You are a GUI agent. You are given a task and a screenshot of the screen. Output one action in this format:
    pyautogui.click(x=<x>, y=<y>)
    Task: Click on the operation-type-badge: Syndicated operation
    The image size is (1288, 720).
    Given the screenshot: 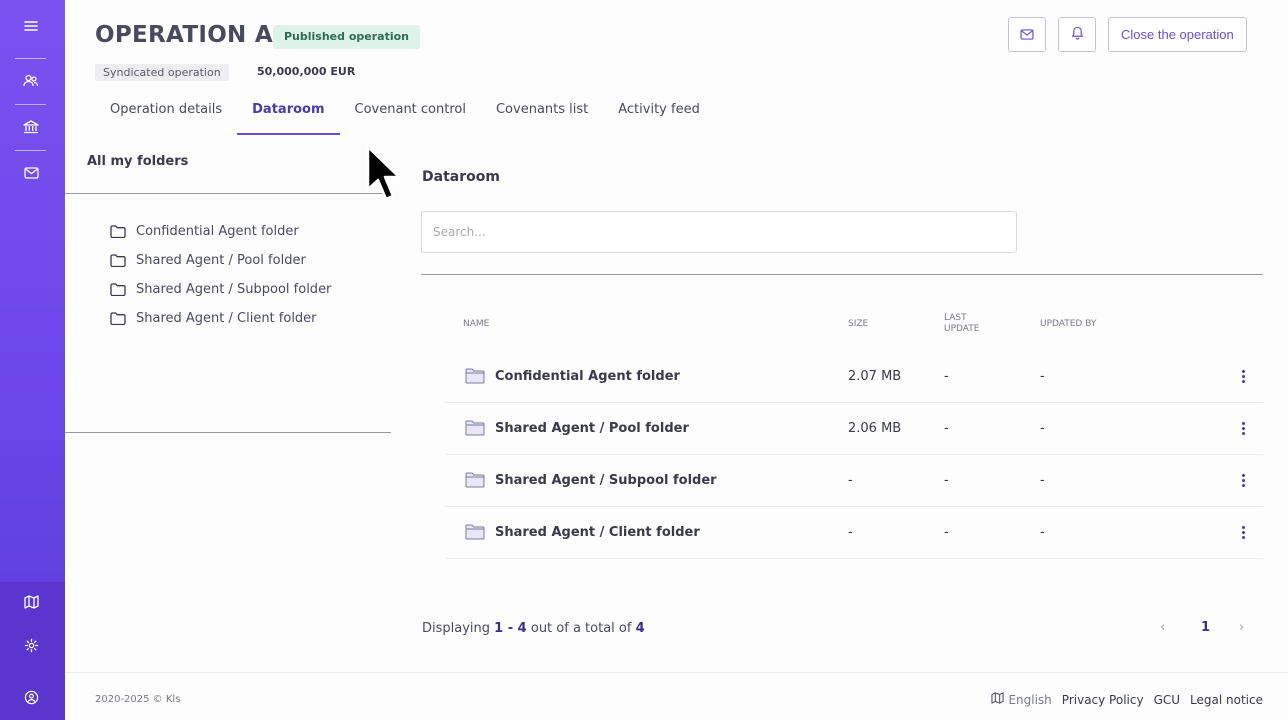 What is the action you would take?
    pyautogui.click(x=162, y=72)
    